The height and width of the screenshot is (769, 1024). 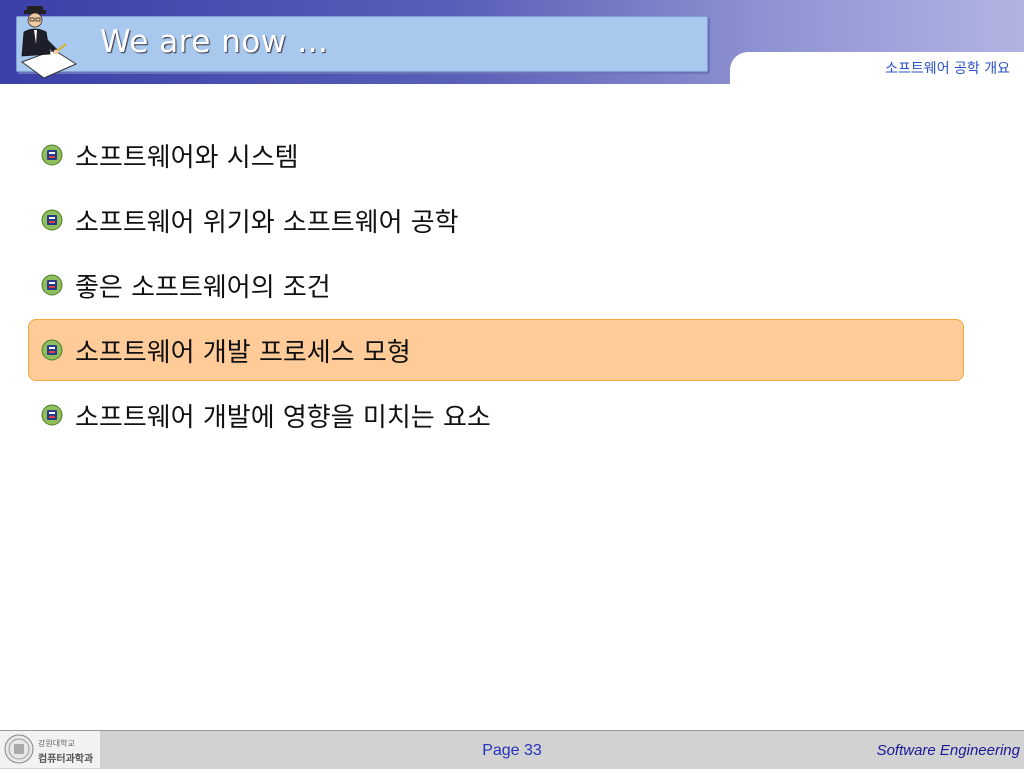 I want to click on agenda-item-label: 좋은 소프트웨어의 조건, so click(x=203, y=287).